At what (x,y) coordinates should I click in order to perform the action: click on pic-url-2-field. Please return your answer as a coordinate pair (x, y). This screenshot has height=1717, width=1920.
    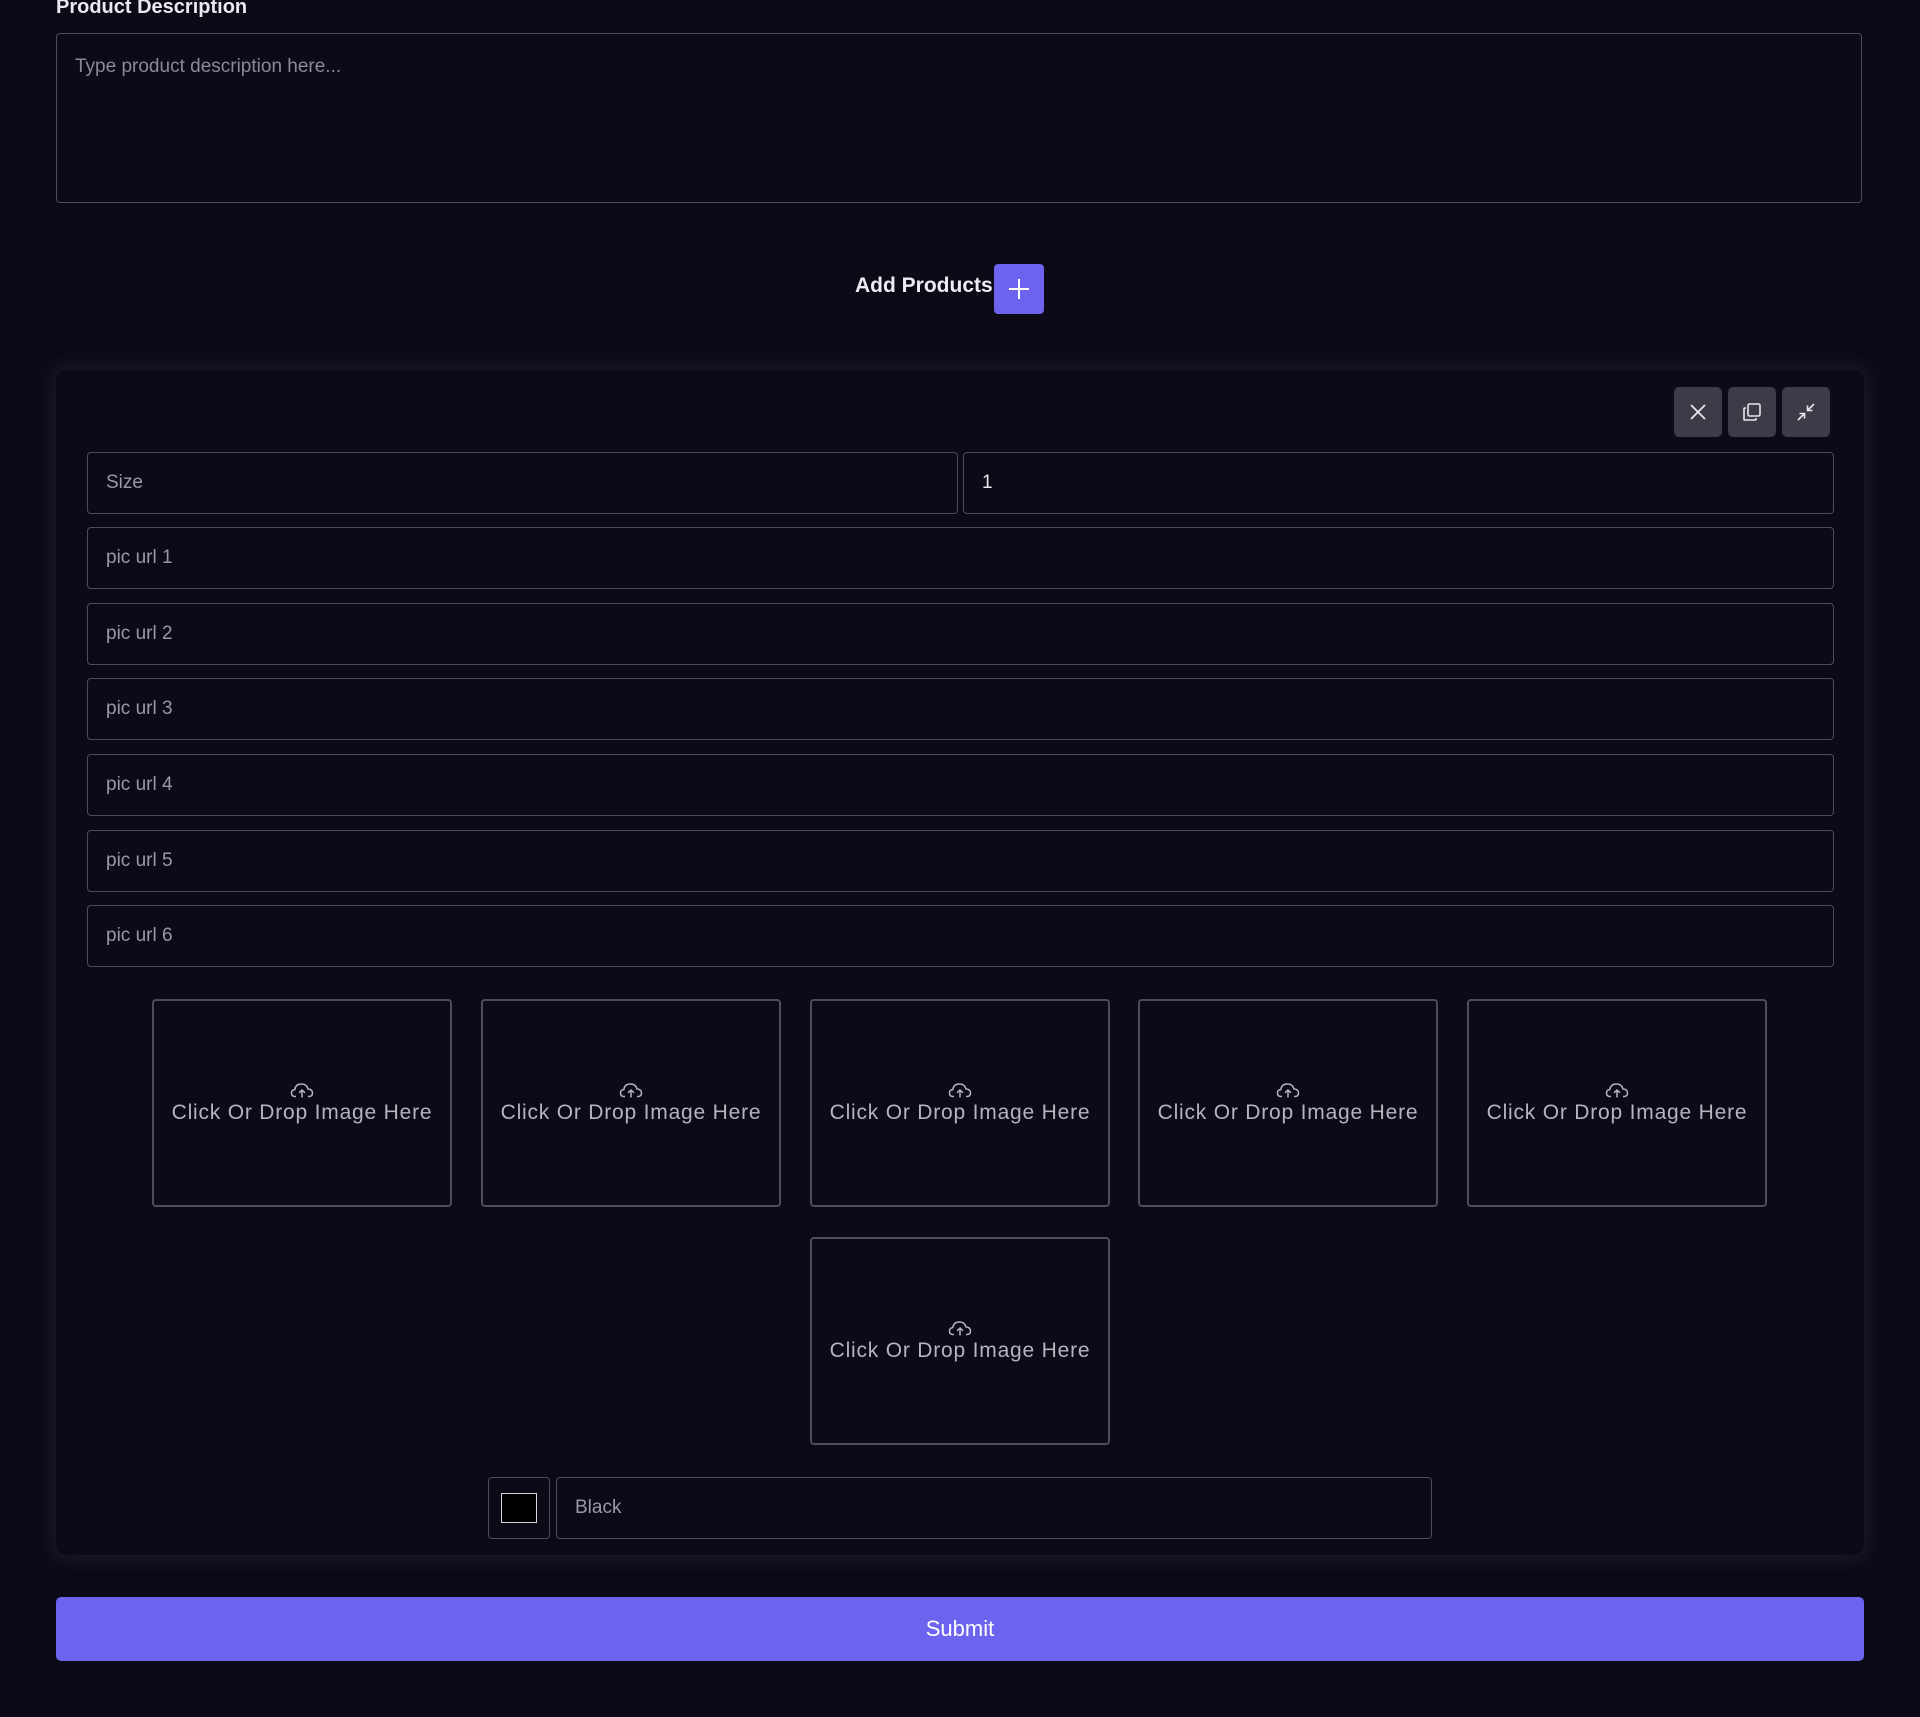
    Looking at the image, I should click on (960, 634).